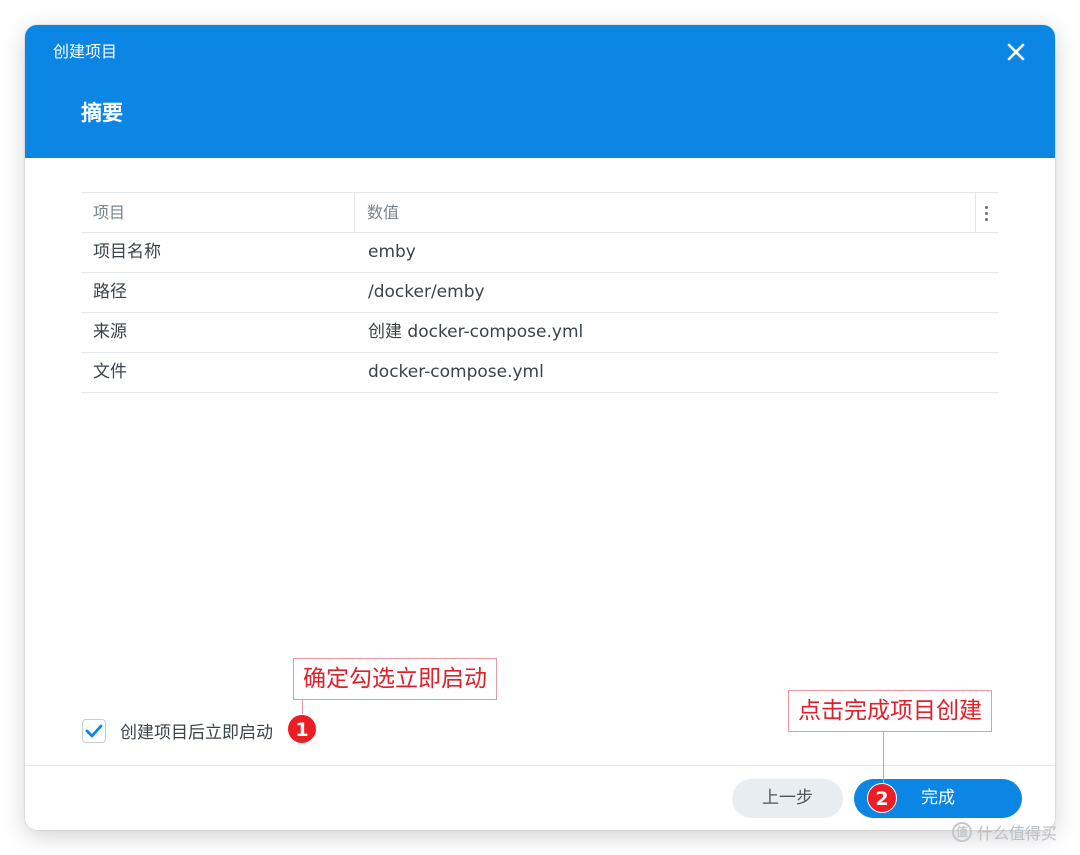 The image size is (1080, 855). I want to click on more-vertical-icon, so click(987, 214).